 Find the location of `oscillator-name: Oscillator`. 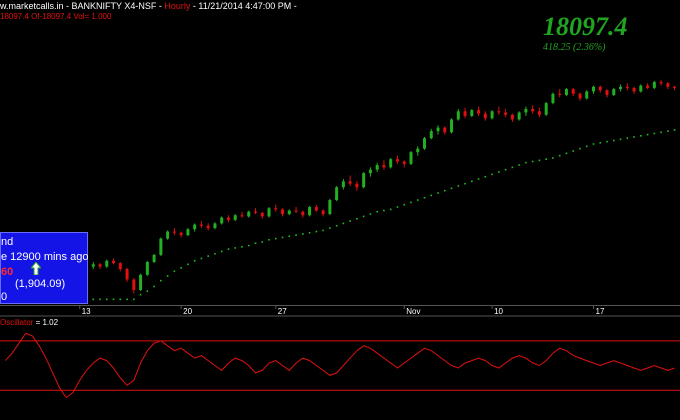

oscillator-name: Oscillator is located at coordinates (17, 322).